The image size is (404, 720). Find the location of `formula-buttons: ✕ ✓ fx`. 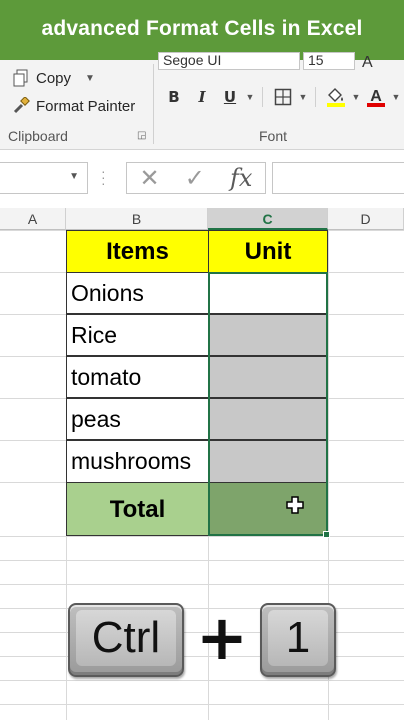

formula-buttons: ✕ ✓ fx is located at coordinates (196, 178).